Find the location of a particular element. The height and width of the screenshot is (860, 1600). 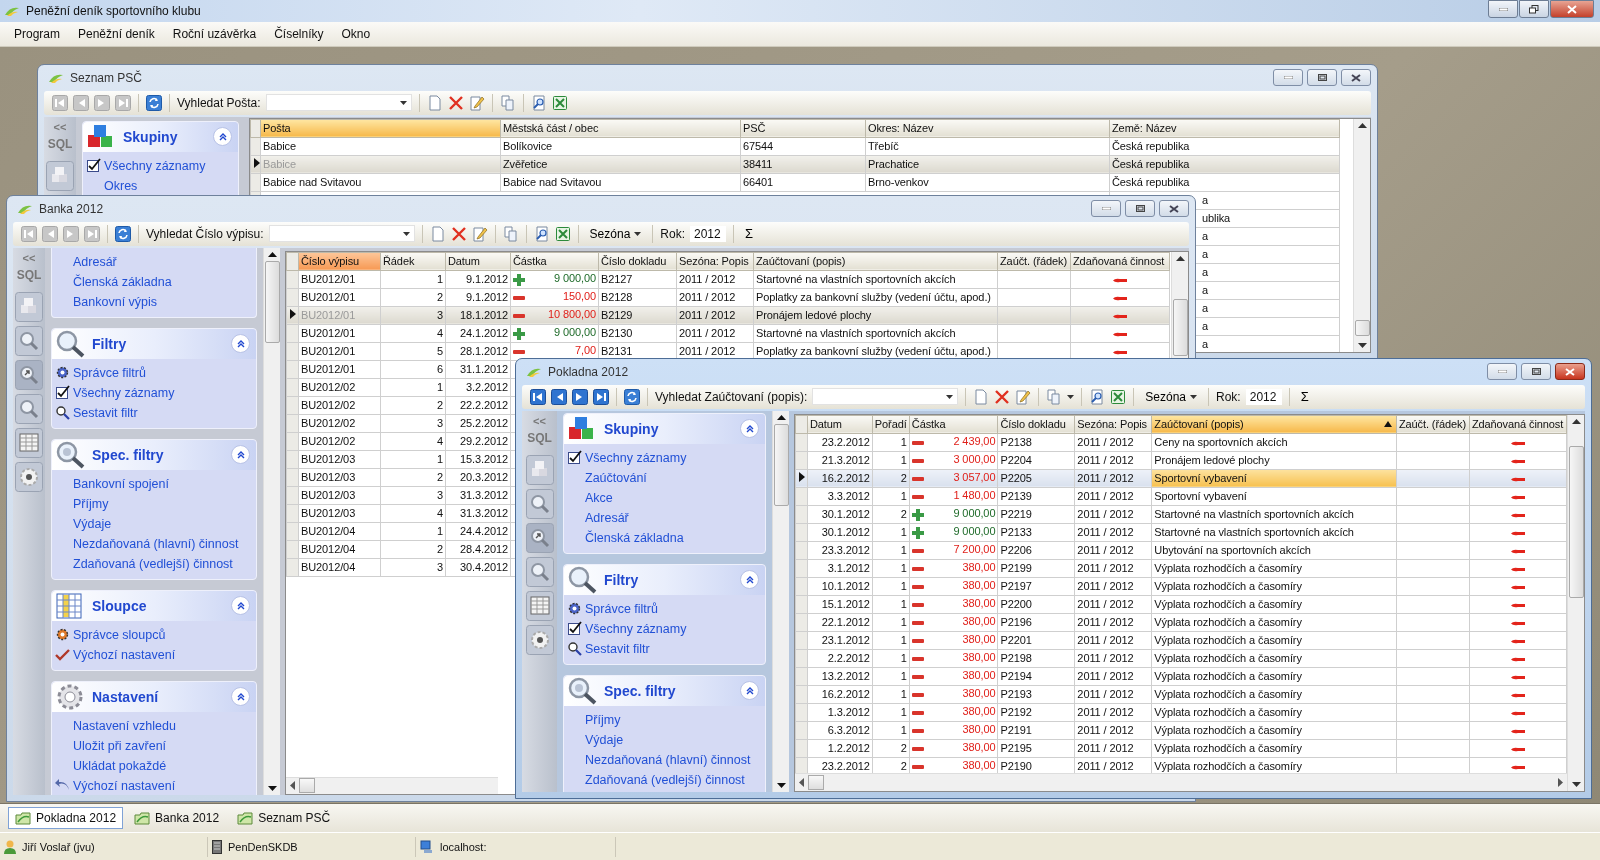

sidebar-link: Výdaje is located at coordinates (604, 739).